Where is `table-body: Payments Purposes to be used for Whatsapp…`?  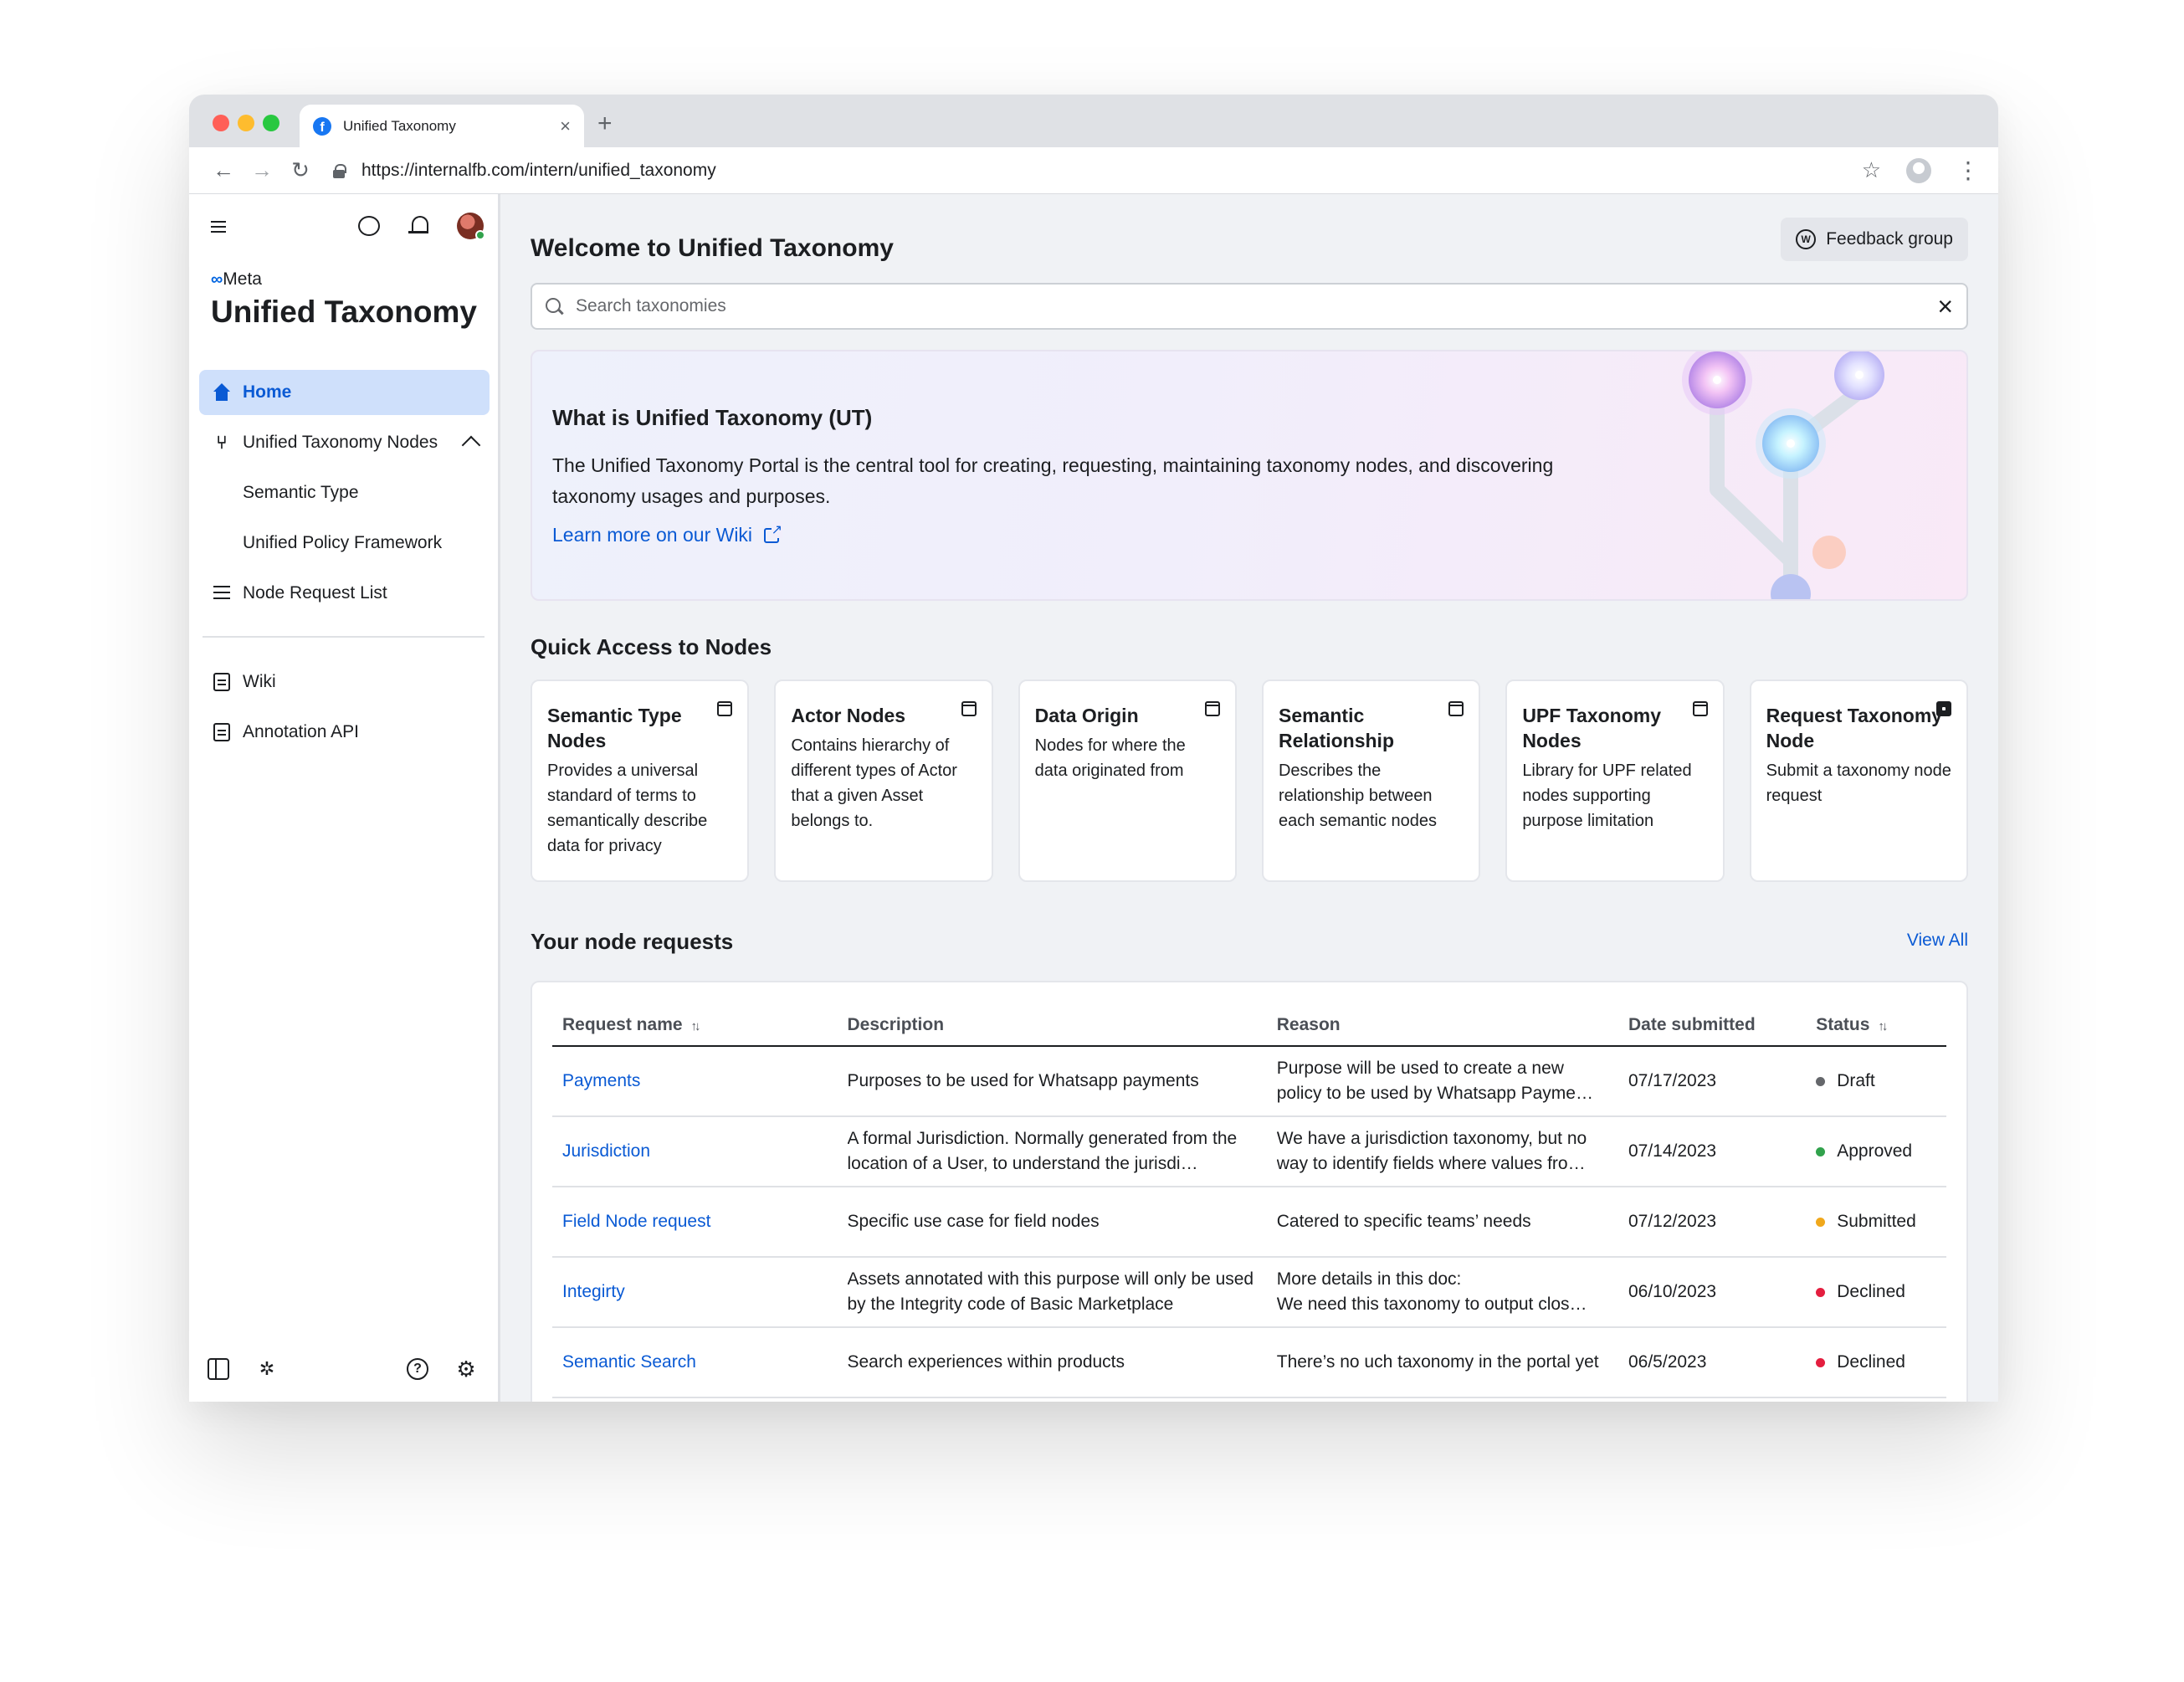 table-body: Payments Purposes to be used for Whatsapp… is located at coordinates (1249, 1222).